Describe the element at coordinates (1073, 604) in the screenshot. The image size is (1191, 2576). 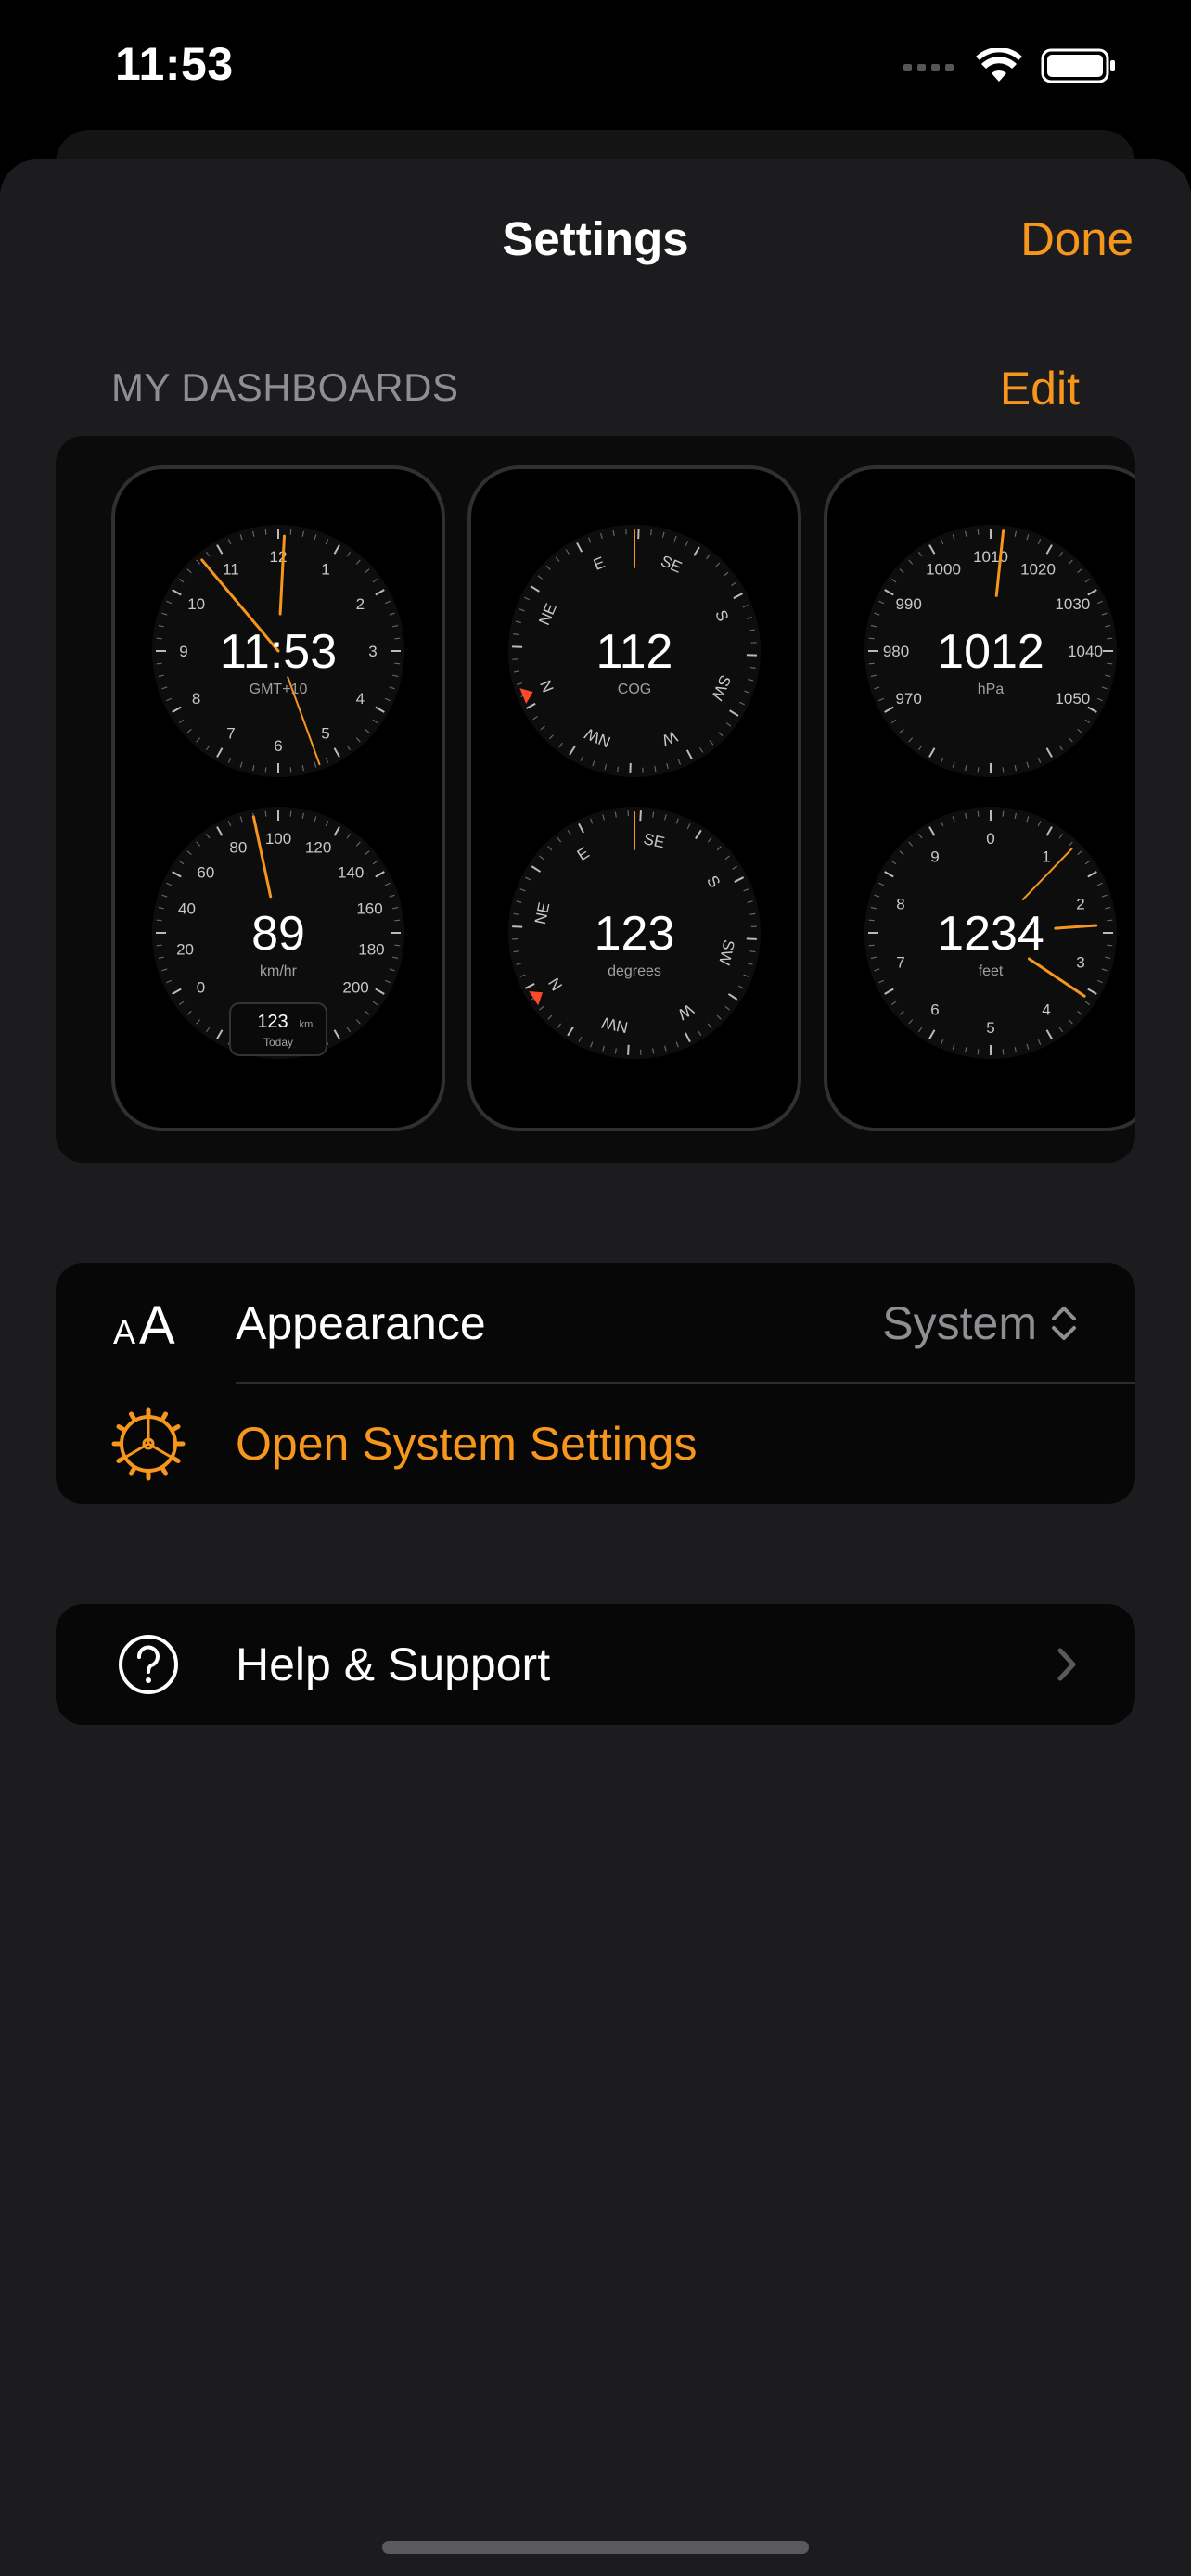
I see `dial-label: 1030` at that location.